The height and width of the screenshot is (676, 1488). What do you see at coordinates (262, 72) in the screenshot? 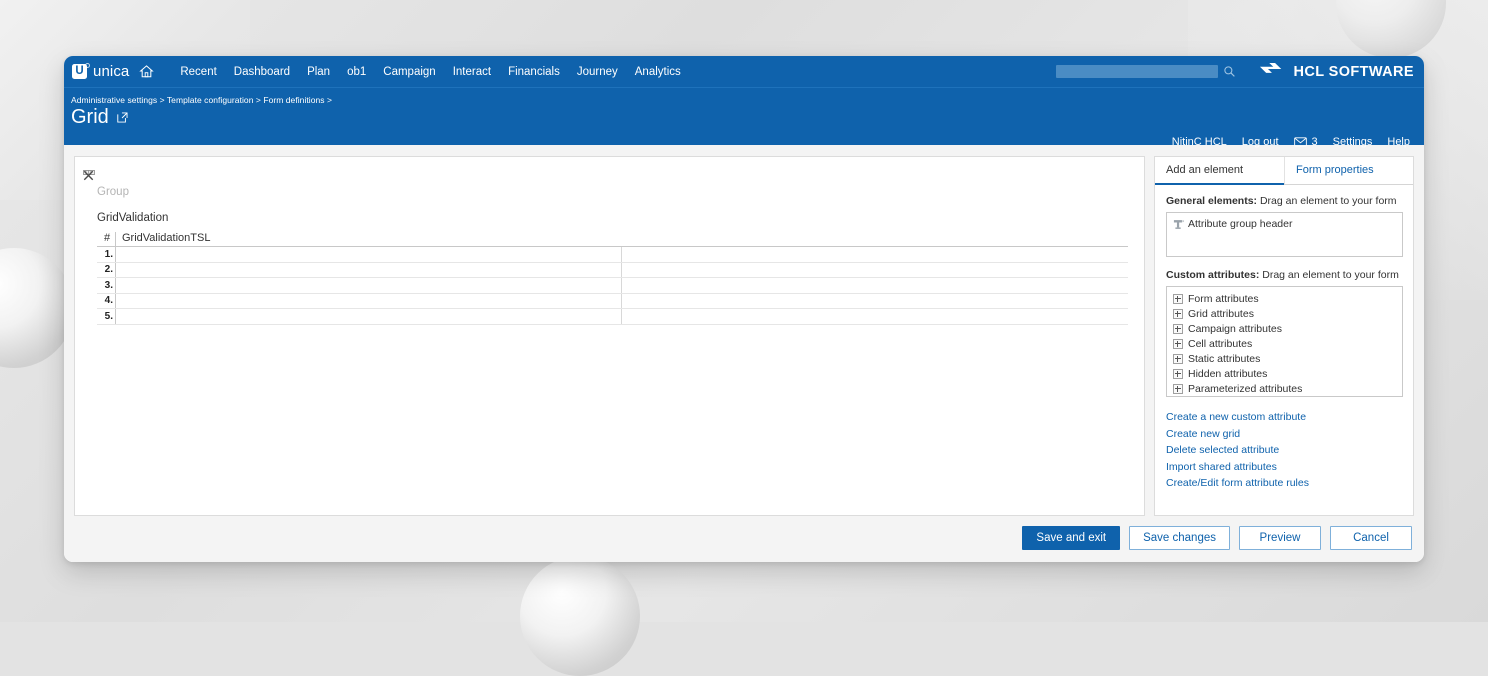
I see `nav-item-dashboard: Dashboard` at bounding box center [262, 72].